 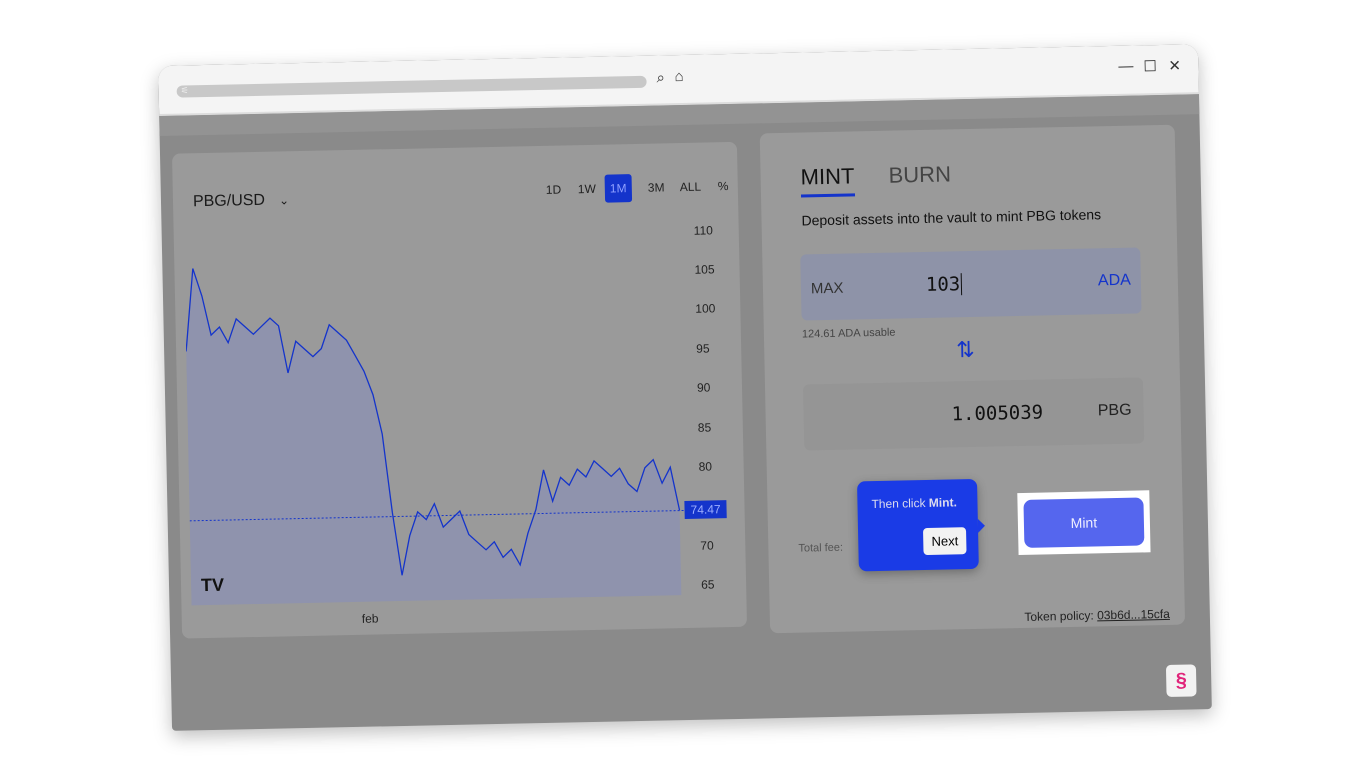 What do you see at coordinates (942, 502) in the screenshot?
I see `tooltip-text-bold: Mint.` at bounding box center [942, 502].